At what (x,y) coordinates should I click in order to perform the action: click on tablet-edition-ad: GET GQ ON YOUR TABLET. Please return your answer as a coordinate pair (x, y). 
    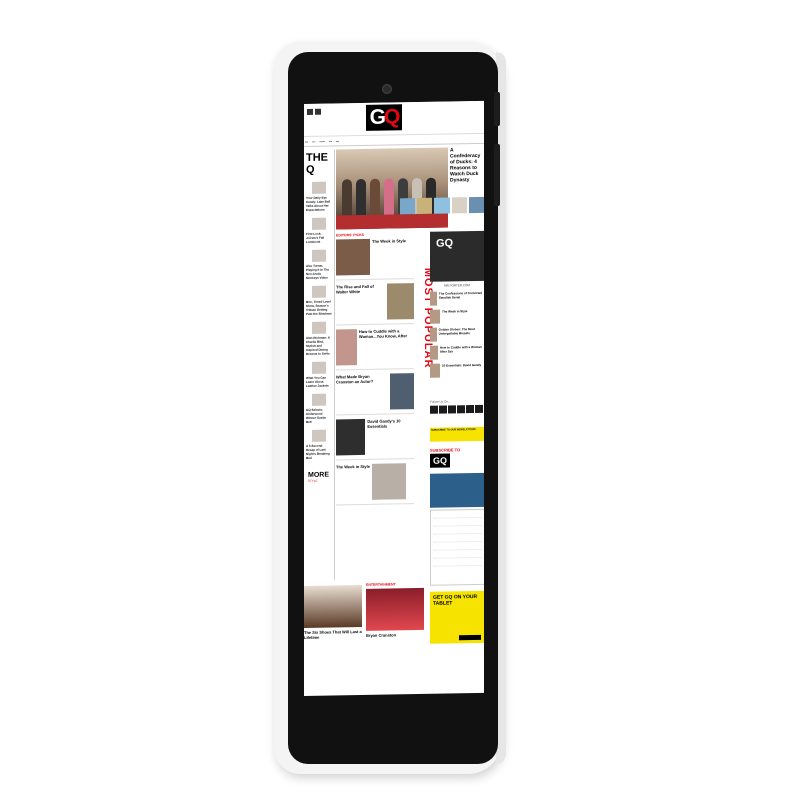
    Looking at the image, I should click on (457, 617).